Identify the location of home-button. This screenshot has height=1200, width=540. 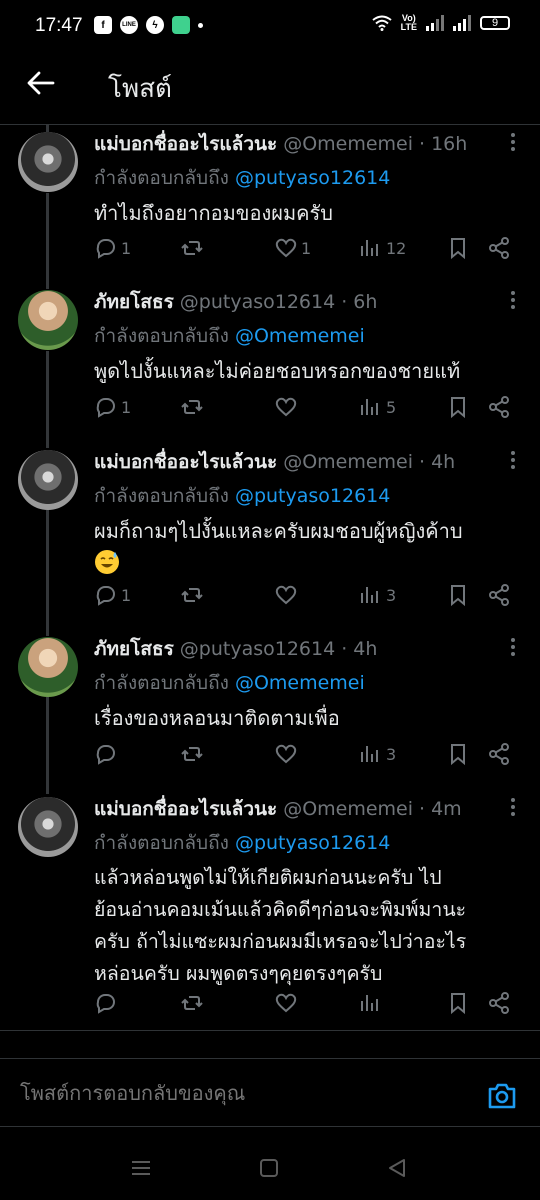
(269, 1170).